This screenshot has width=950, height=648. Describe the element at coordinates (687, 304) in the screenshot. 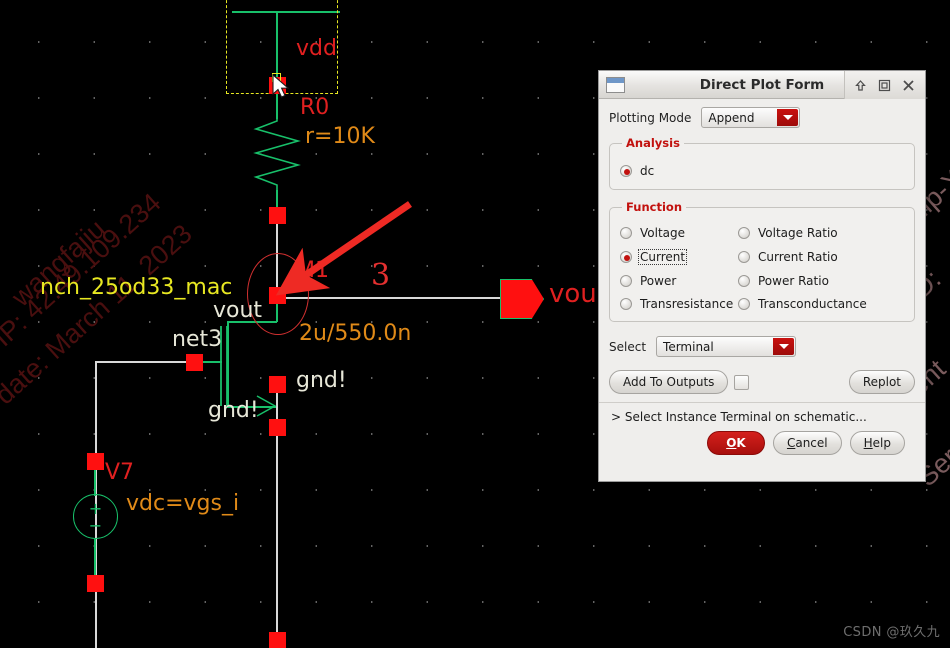

I see `radio-label: Transresistance` at that location.